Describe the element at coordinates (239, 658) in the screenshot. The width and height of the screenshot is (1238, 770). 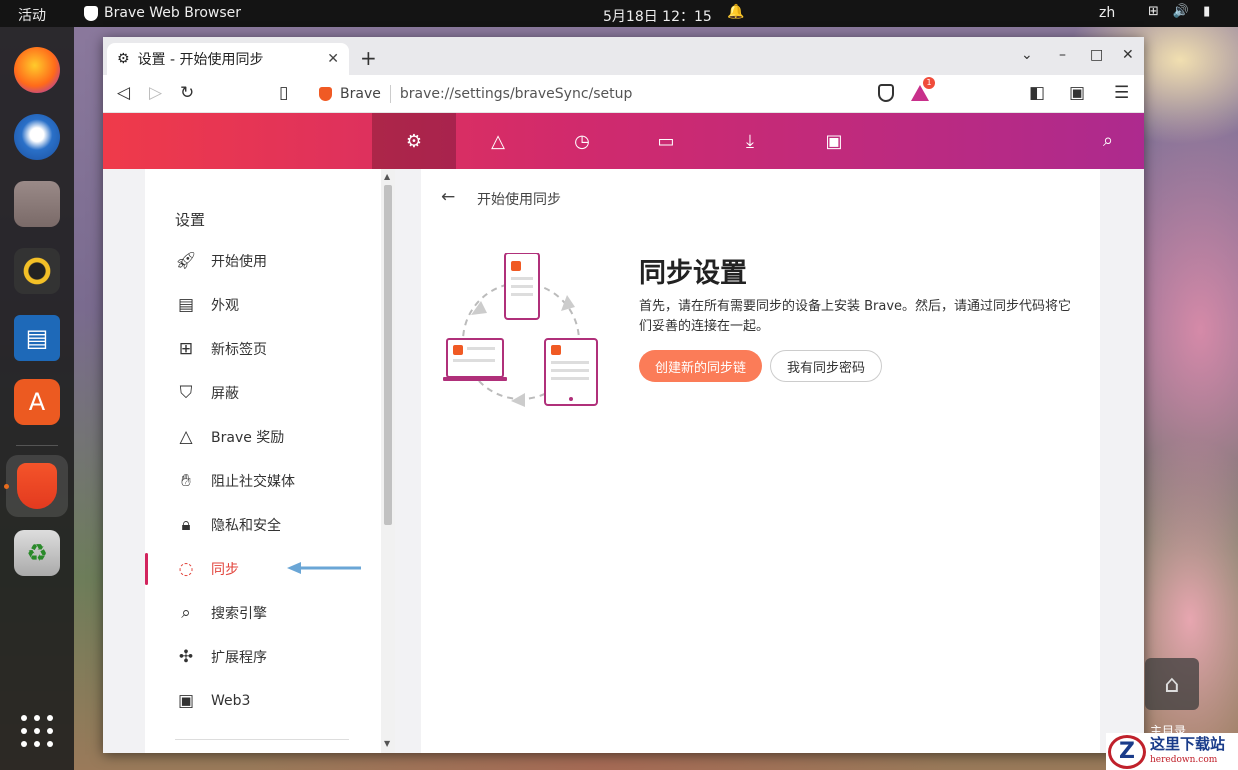
I see `sidebar-item-label: 扩展程序` at that location.